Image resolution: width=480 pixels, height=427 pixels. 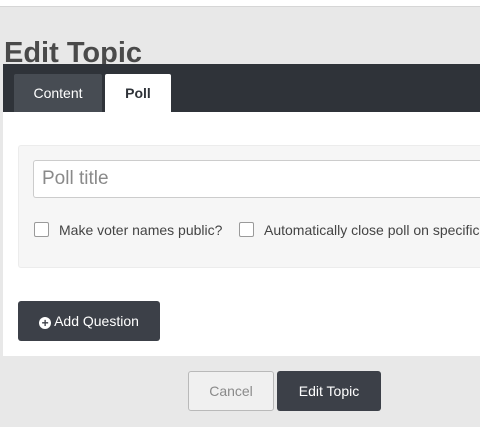 What do you see at coordinates (141, 230) in the screenshot?
I see `public-voters-label: Make voter names public?` at bounding box center [141, 230].